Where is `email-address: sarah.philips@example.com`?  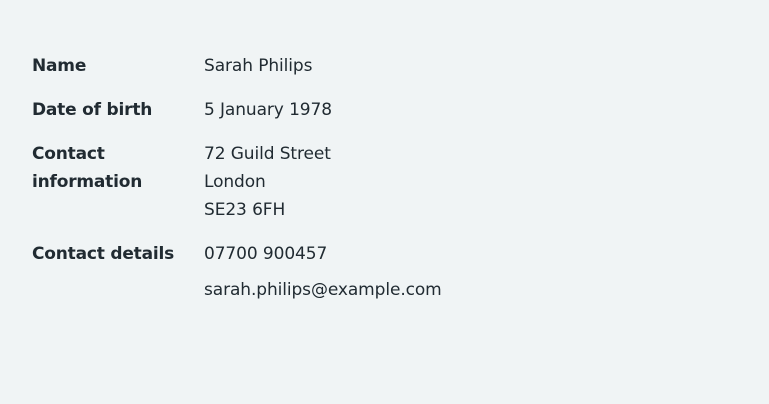
email-address: sarah.philips@example.com is located at coordinates (323, 290).